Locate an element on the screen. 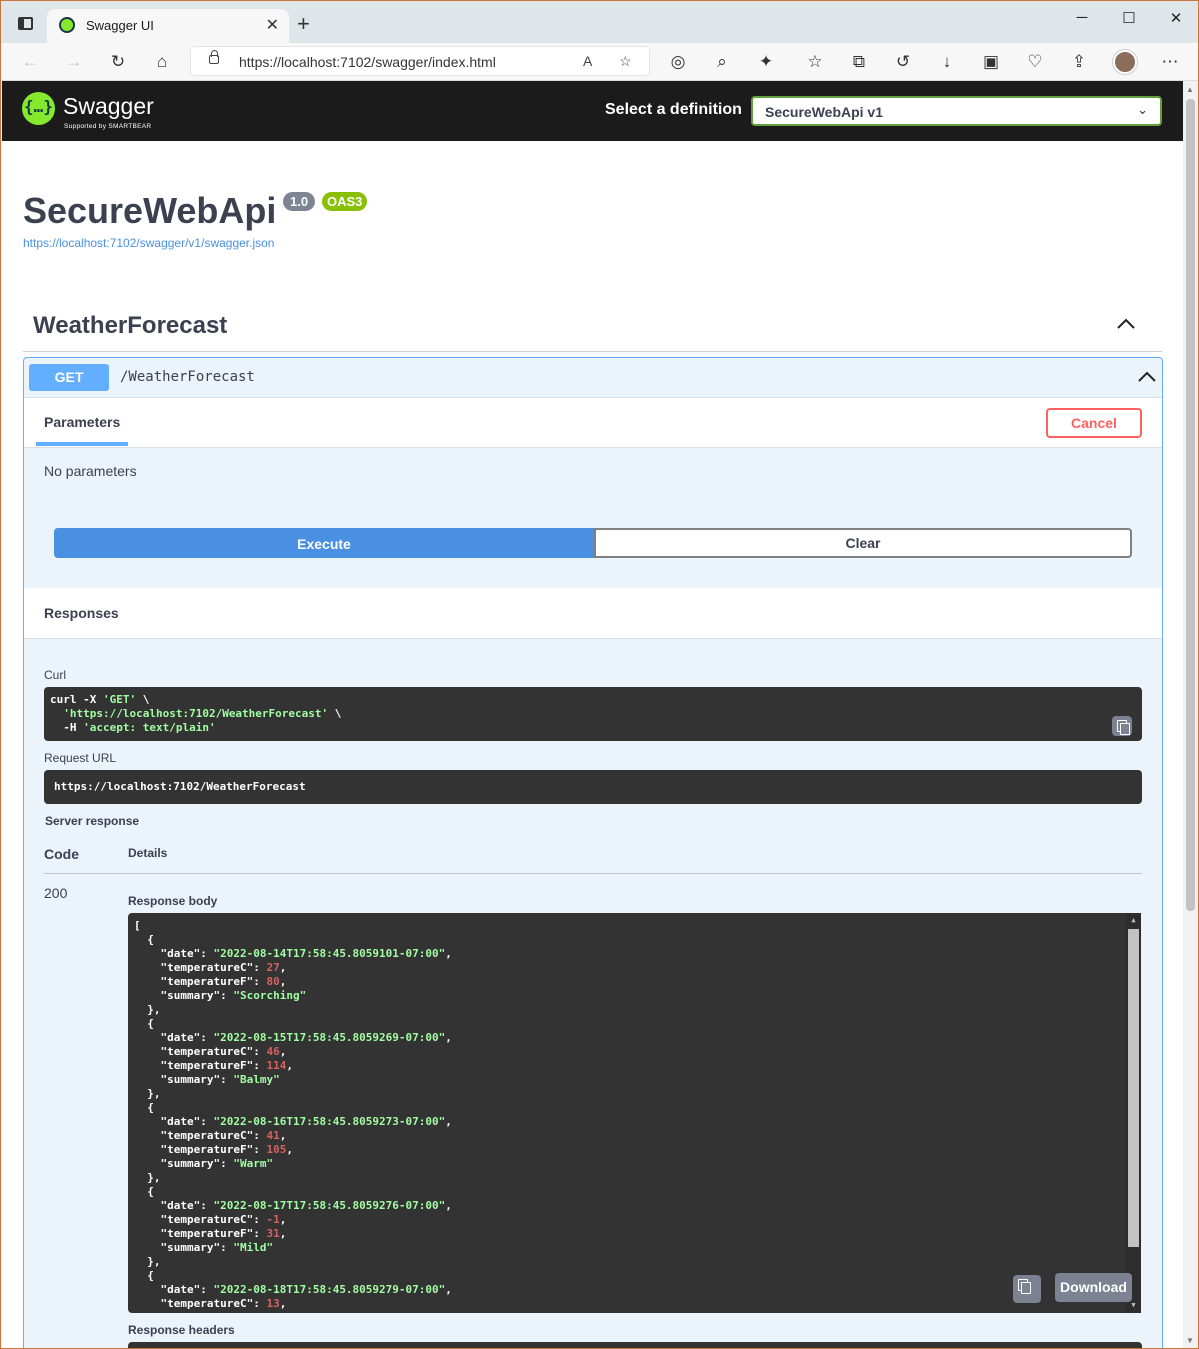 The image size is (1199, 1349). browser-tab: Swagger UI ✕ is located at coordinates (168, 26).